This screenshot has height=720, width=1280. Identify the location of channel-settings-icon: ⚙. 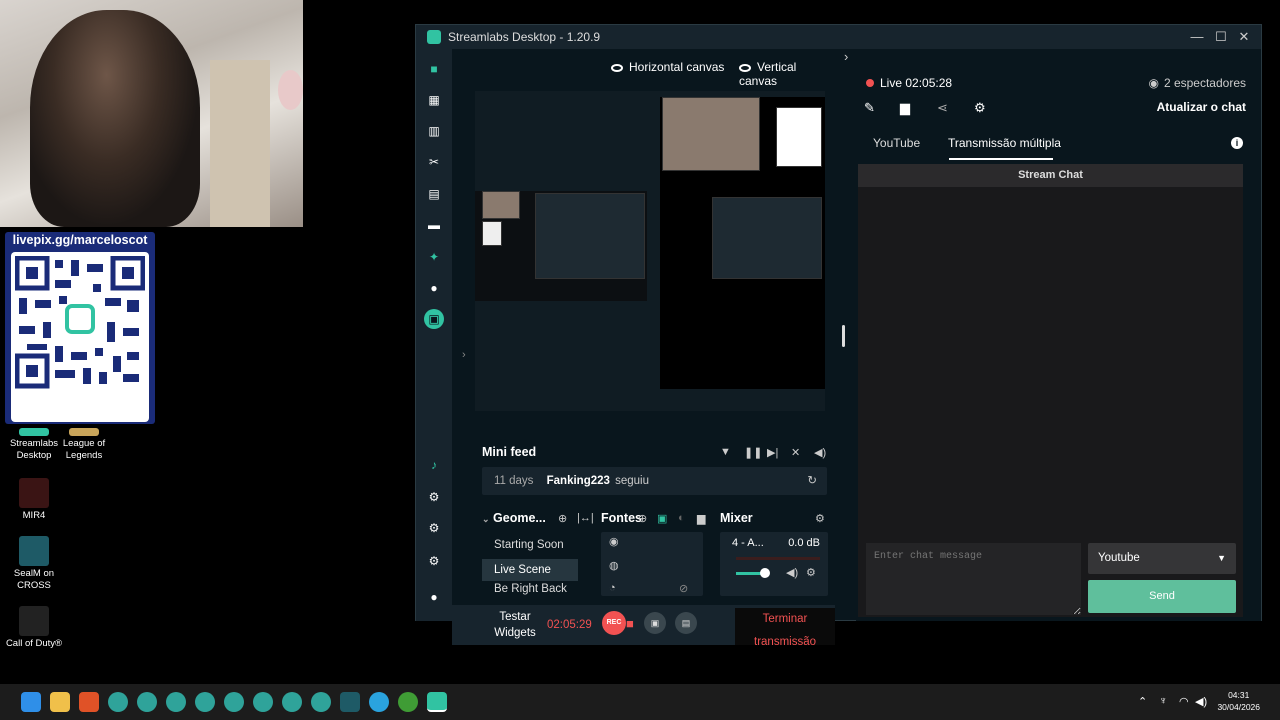
(811, 572).